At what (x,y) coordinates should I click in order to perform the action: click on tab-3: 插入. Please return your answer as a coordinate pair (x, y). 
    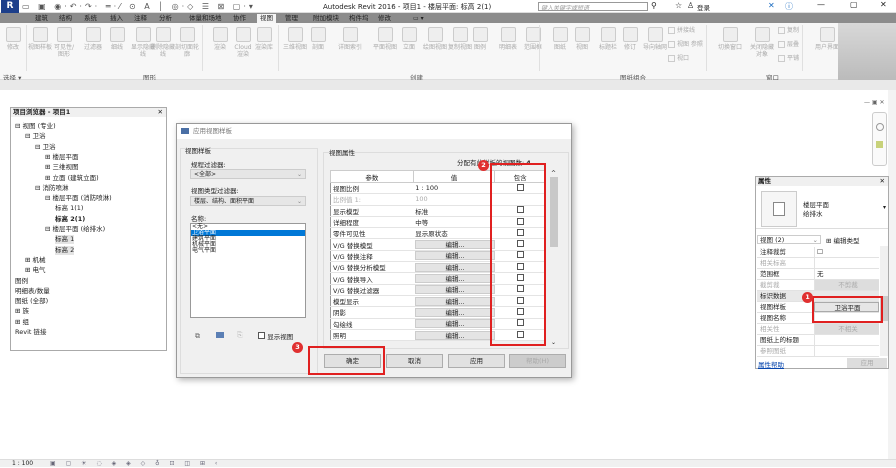
    Looking at the image, I should click on (116, 18).